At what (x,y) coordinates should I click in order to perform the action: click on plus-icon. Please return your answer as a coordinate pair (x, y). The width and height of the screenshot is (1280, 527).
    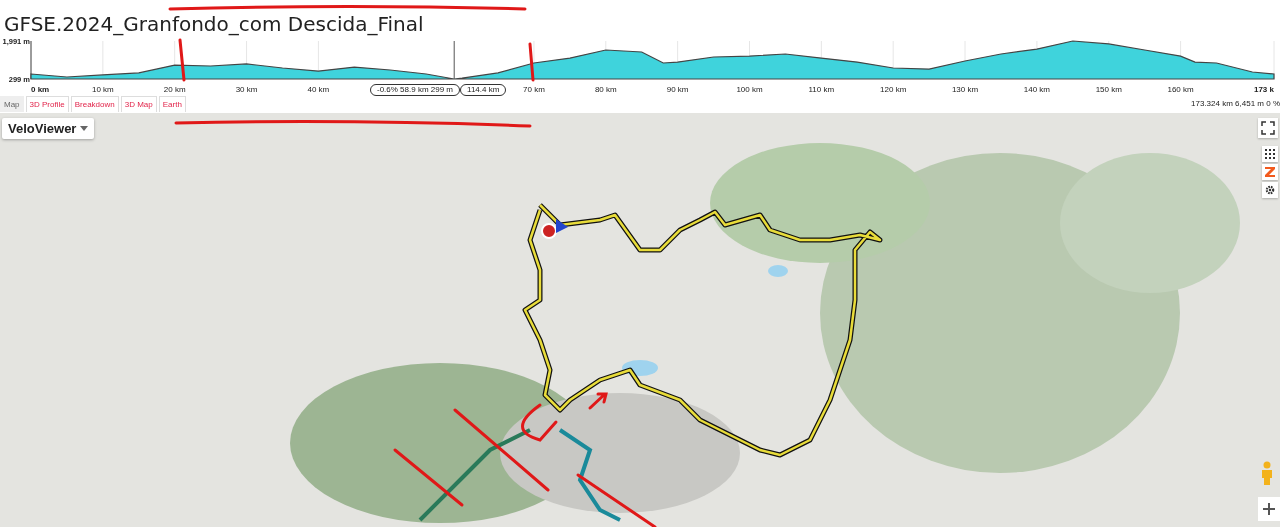
    Looking at the image, I should click on (1269, 509).